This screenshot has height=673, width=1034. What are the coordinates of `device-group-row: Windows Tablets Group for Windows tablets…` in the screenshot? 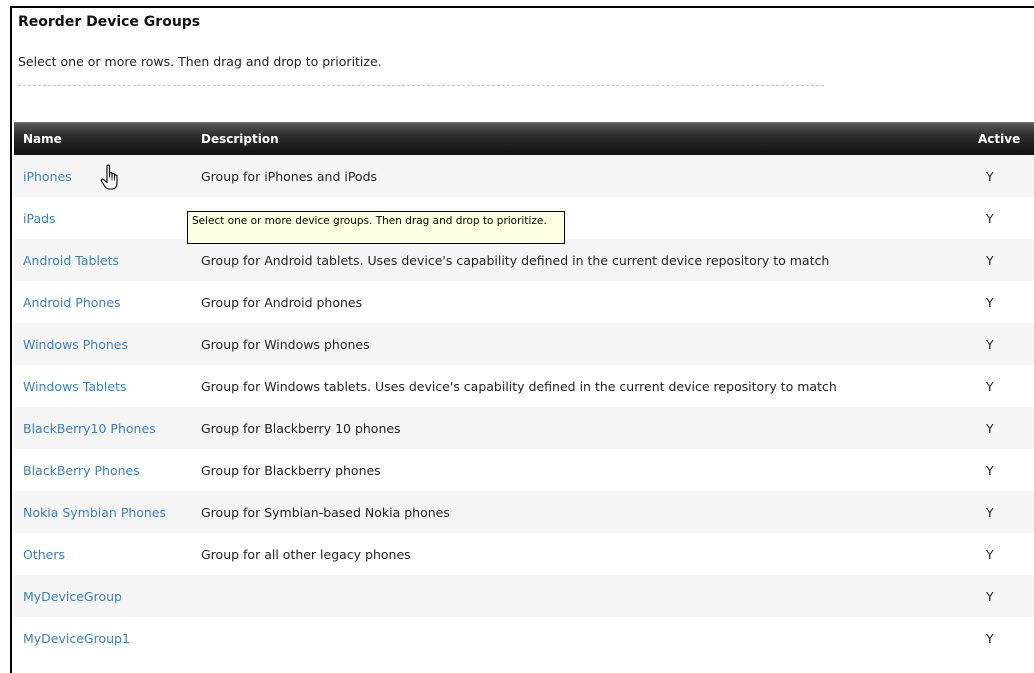 It's located at (524, 386).